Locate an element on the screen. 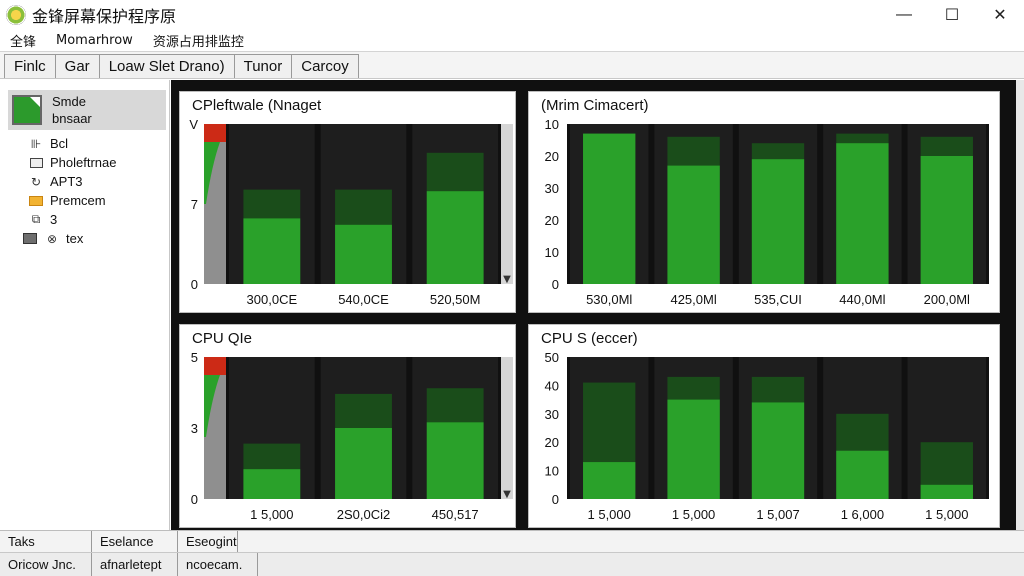 The width and height of the screenshot is (1024, 576). toolbar: Finlc Gar Loaw Slet Drano) Tunor Carcoy is located at coordinates (512, 65).